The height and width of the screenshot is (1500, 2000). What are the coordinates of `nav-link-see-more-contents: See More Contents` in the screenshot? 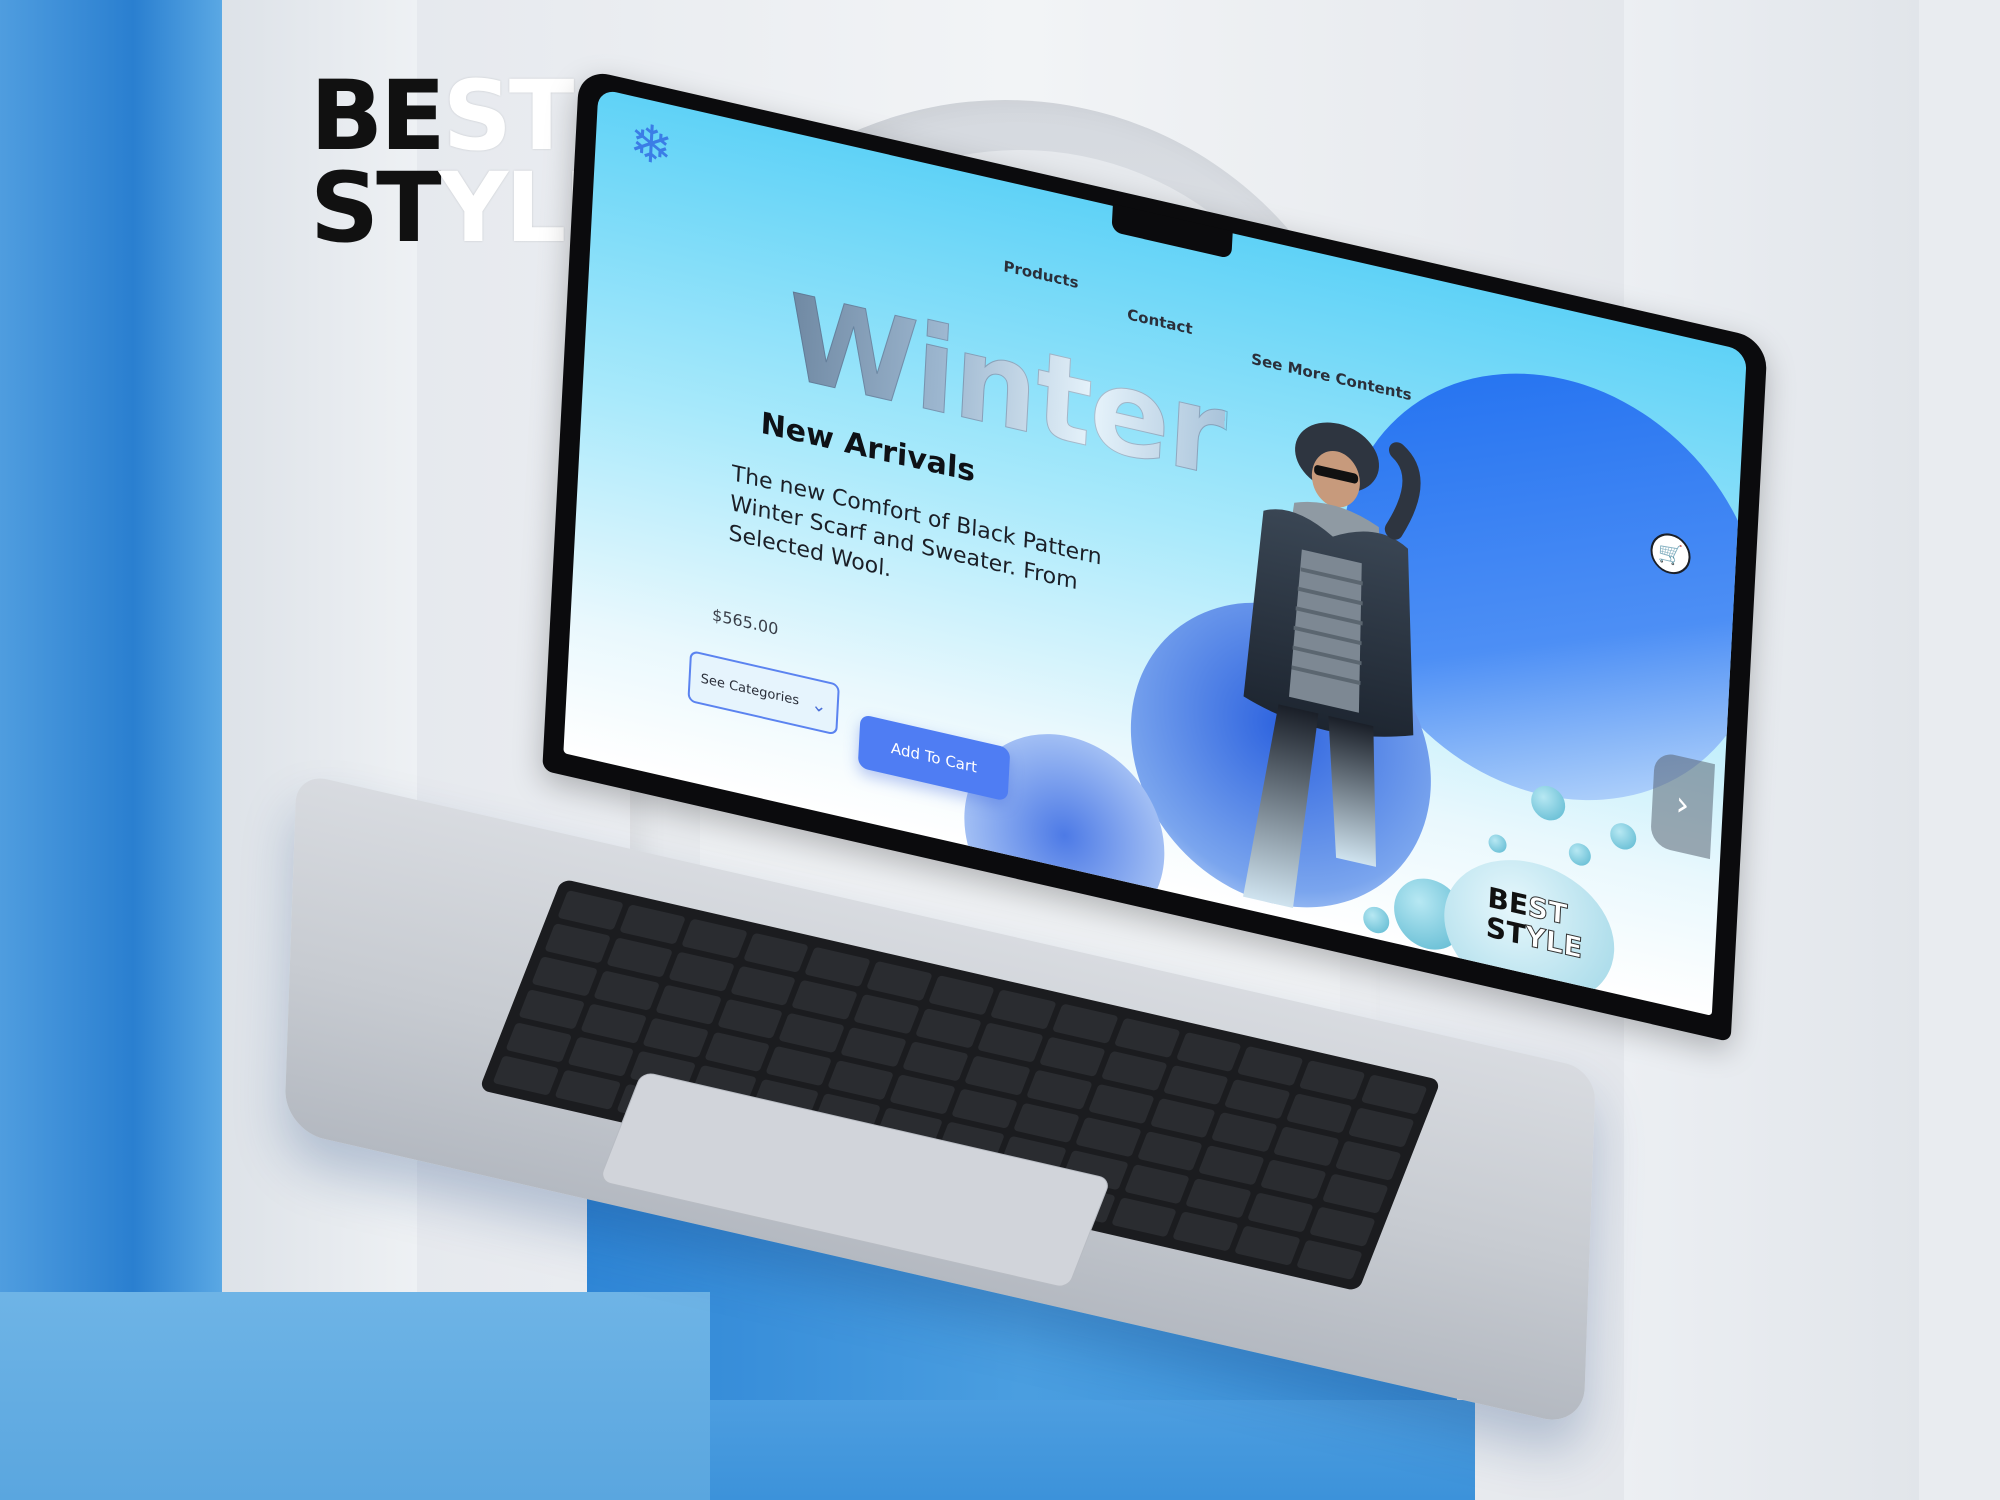 It's located at (1331, 377).